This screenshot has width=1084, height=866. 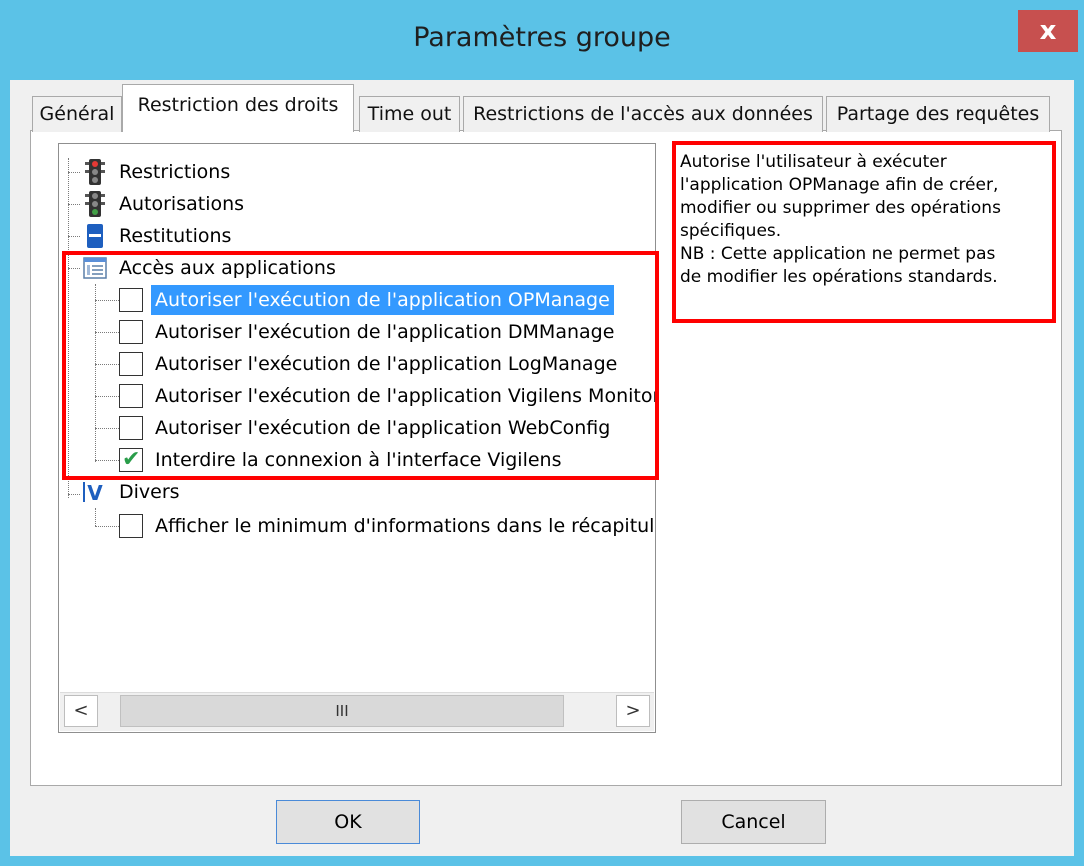 I want to click on checkbox-checked: ✔, so click(x=131, y=459).